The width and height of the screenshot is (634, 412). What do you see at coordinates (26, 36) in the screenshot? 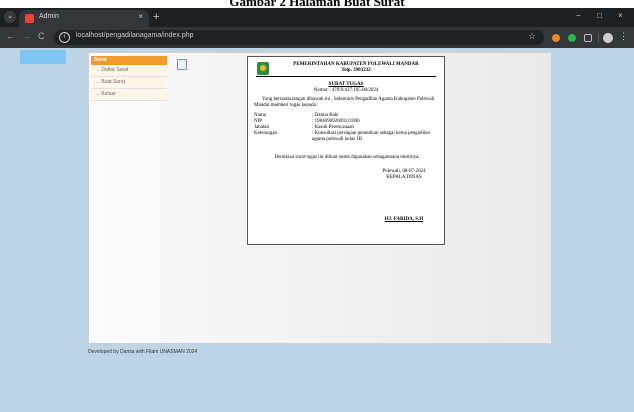
I see `forward-button: →` at bounding box center [26, 36].